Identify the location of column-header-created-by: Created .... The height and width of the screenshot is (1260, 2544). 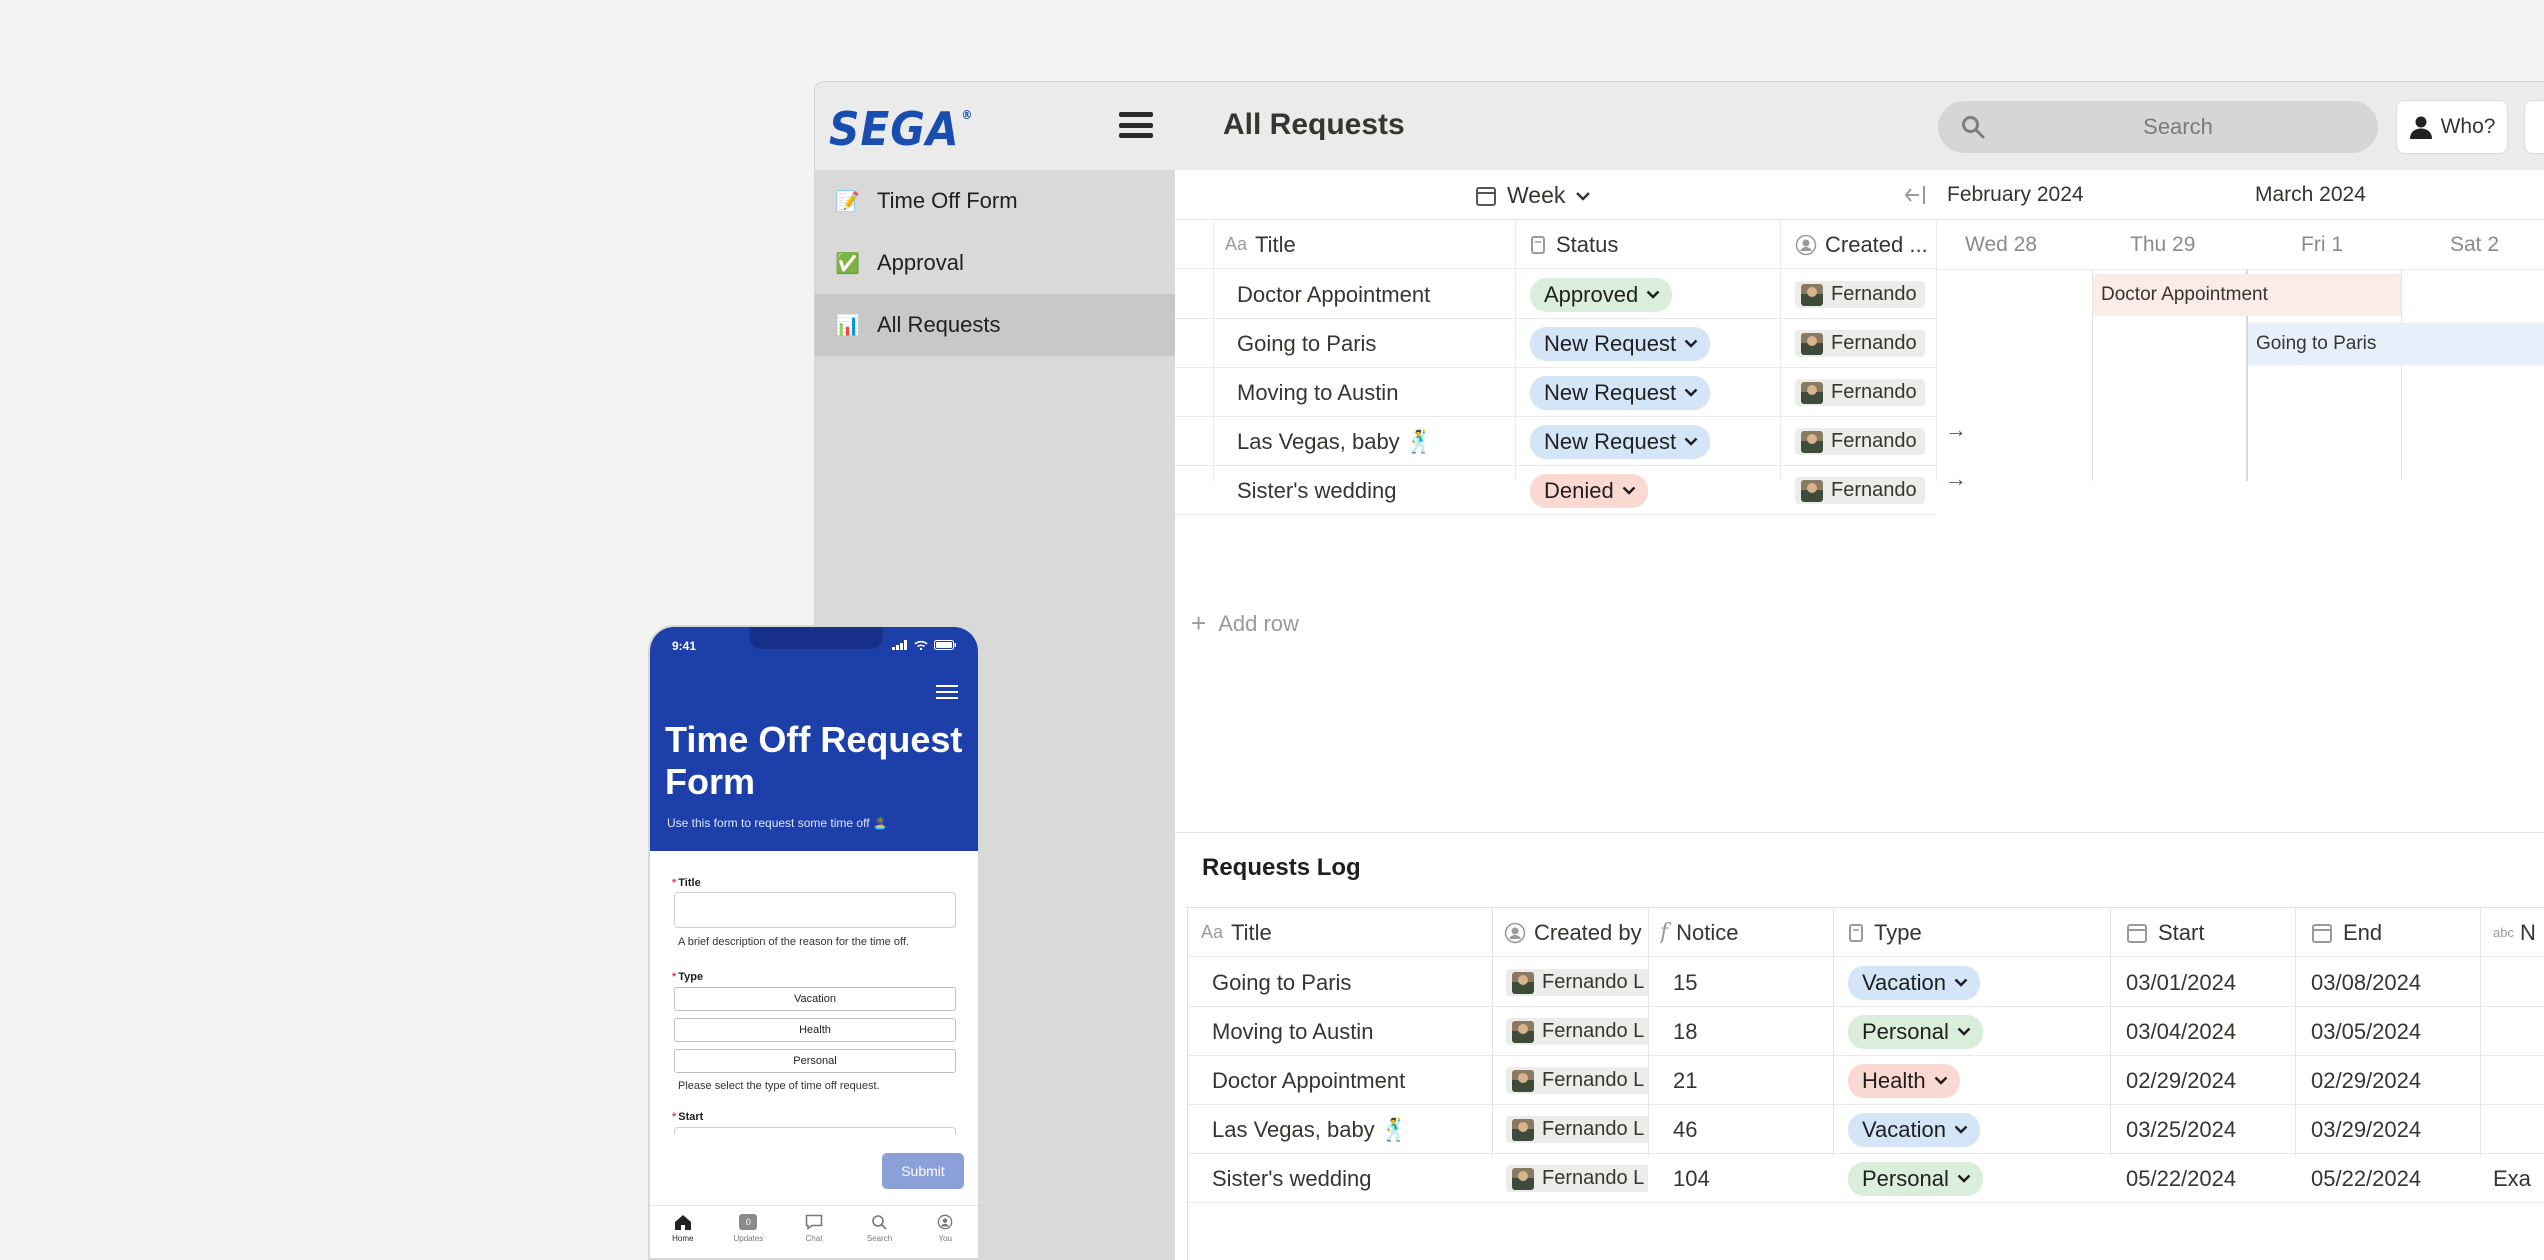
(1865, 244).